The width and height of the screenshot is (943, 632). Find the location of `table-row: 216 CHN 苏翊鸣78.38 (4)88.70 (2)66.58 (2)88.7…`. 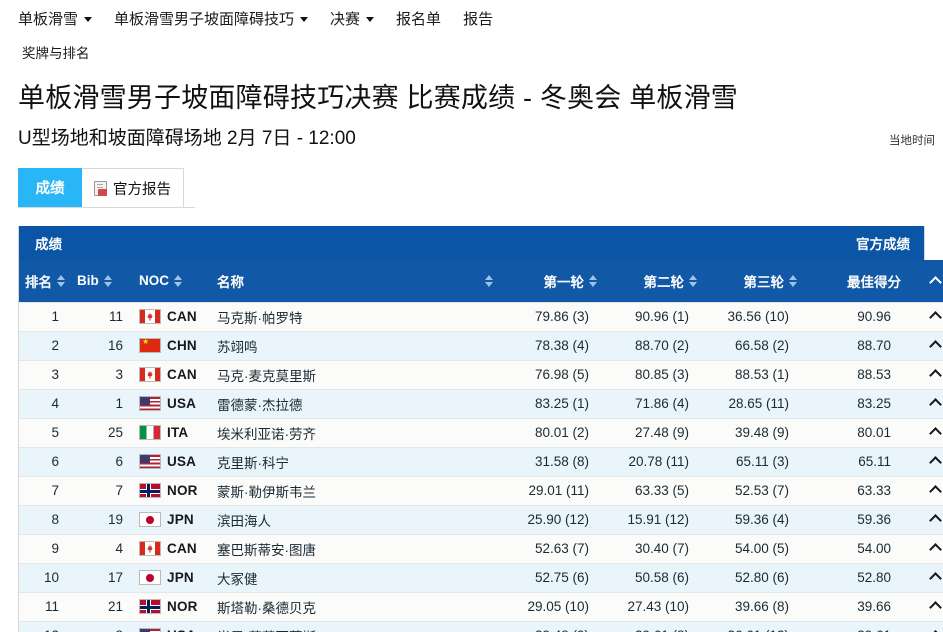

table-row: 216 CHN 苏翊鸣78.38 (4)88.70 (2)66.58 (2)88.7… is located at coordinates (481, 345).